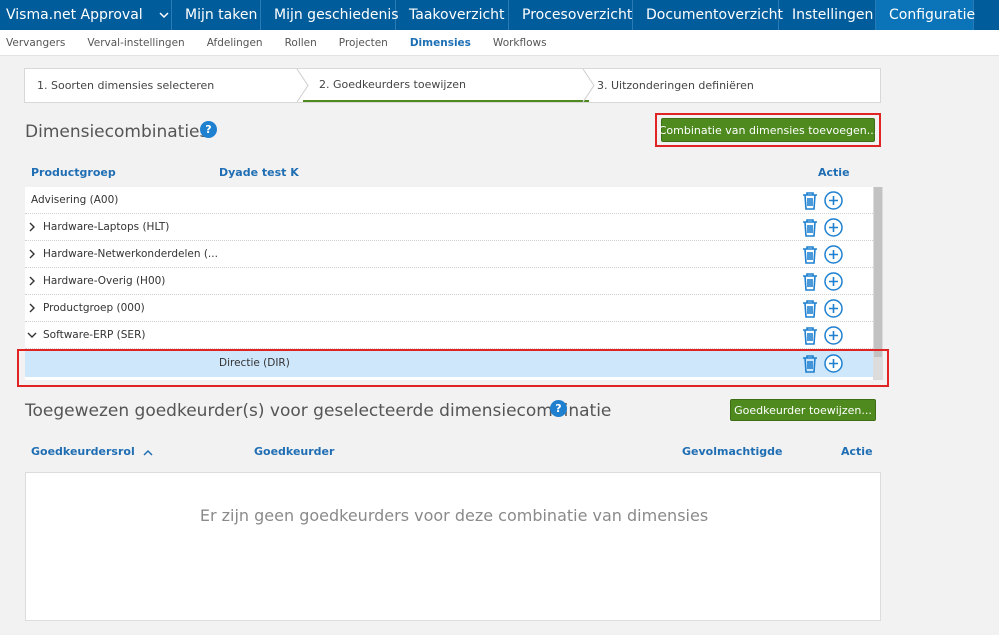 This screenshot has height=635, width=999. Describe the element at coordinates (857, 451) in the screenshot. I see `col-header-actie-approvers: Actie` at that location.